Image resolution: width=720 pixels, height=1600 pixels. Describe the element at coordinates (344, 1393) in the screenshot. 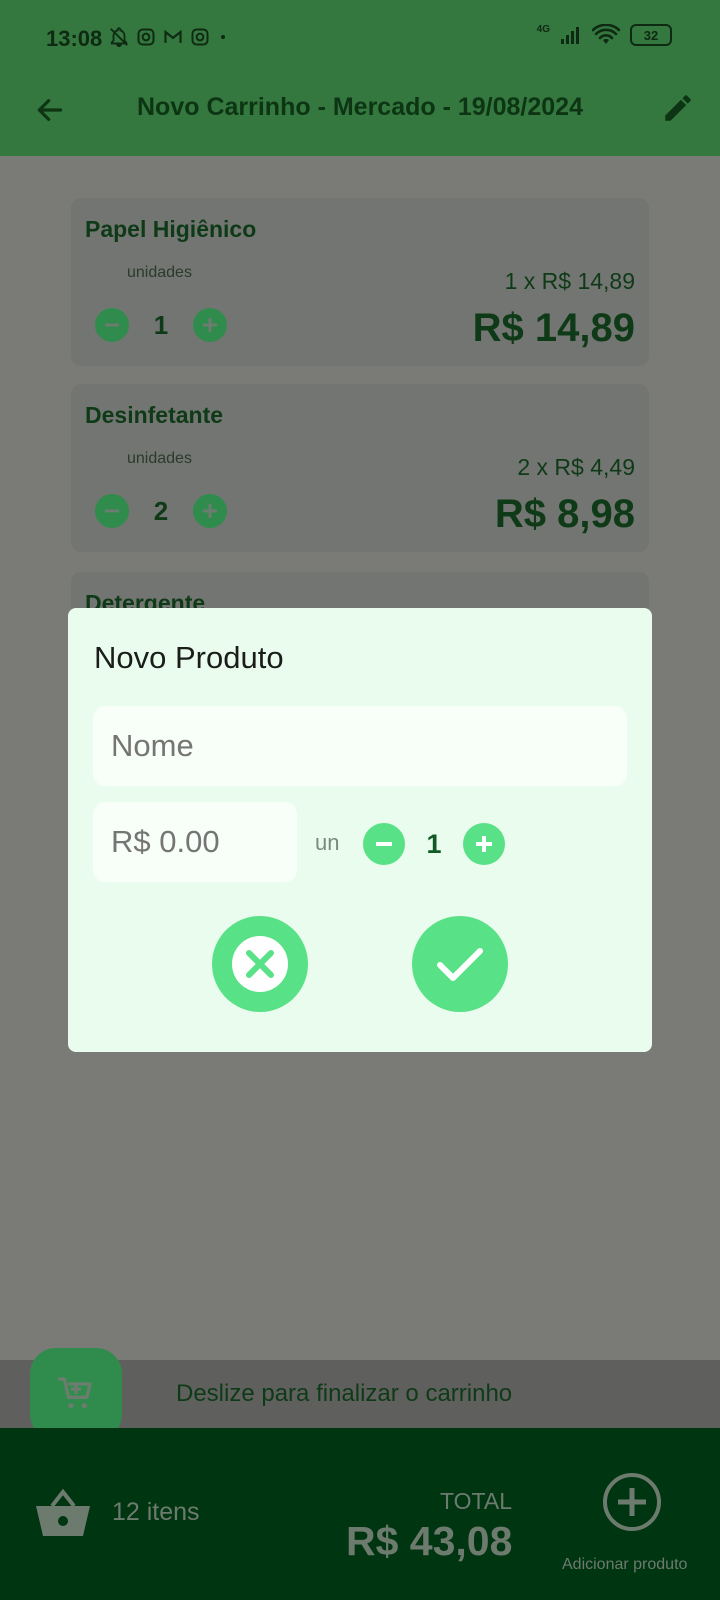

I see `swipe-label: Deslize para finalizar o carrinho` at that location.